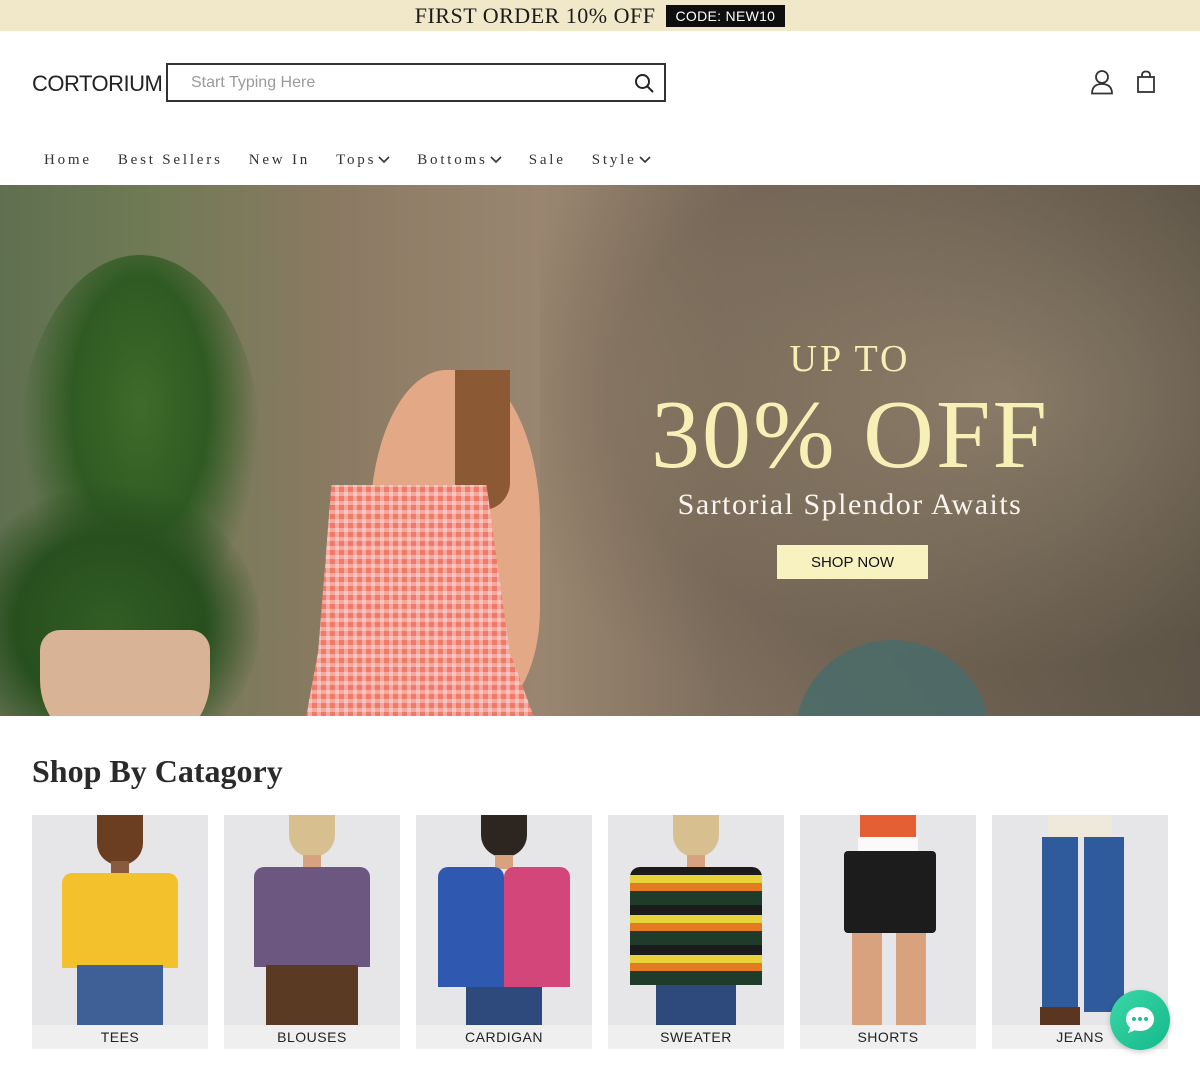 This screenshot has width=1200, height=1080. I want to click on nav-item-label: Best Sellers, so click(170, 159).